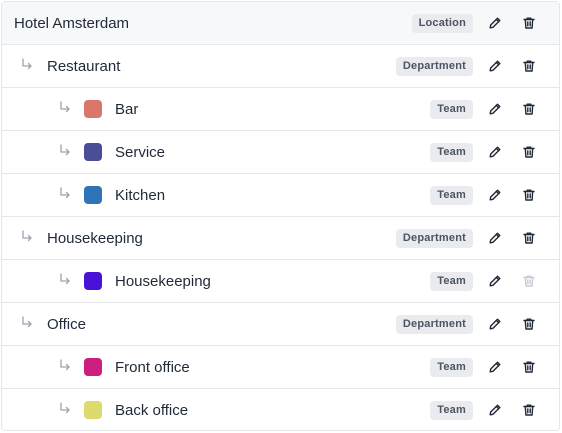  What do you see at coordinates (280, 238) in the screenshot?
I see `tree-row: Housekeeping Department` at bounding box center [280, 238].